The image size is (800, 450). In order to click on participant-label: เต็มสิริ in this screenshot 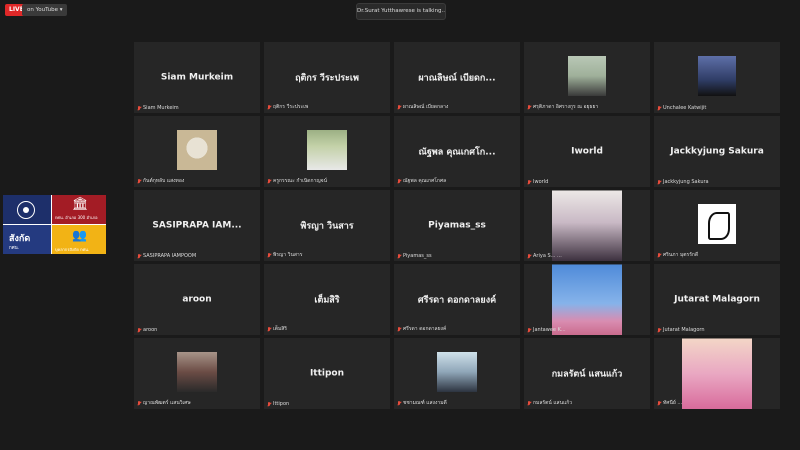, I will do `click(326, 329)`.